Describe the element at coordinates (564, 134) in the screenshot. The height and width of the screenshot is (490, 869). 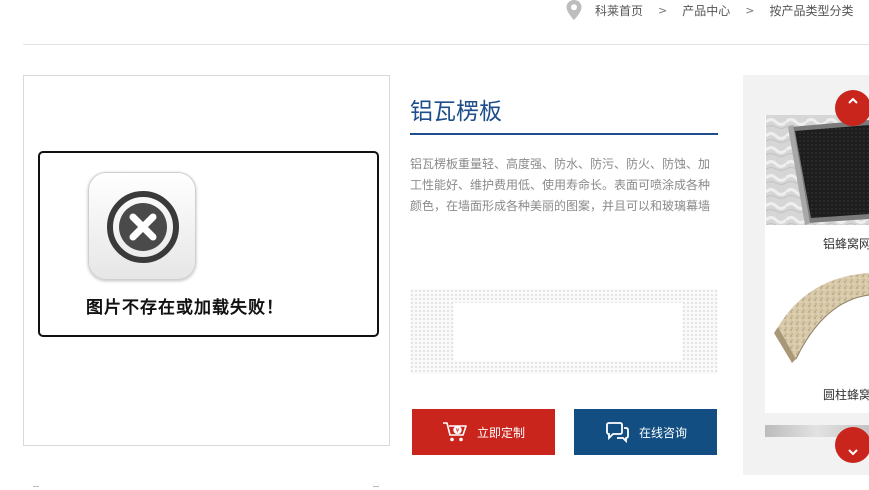
I see `title-underline` at that location.